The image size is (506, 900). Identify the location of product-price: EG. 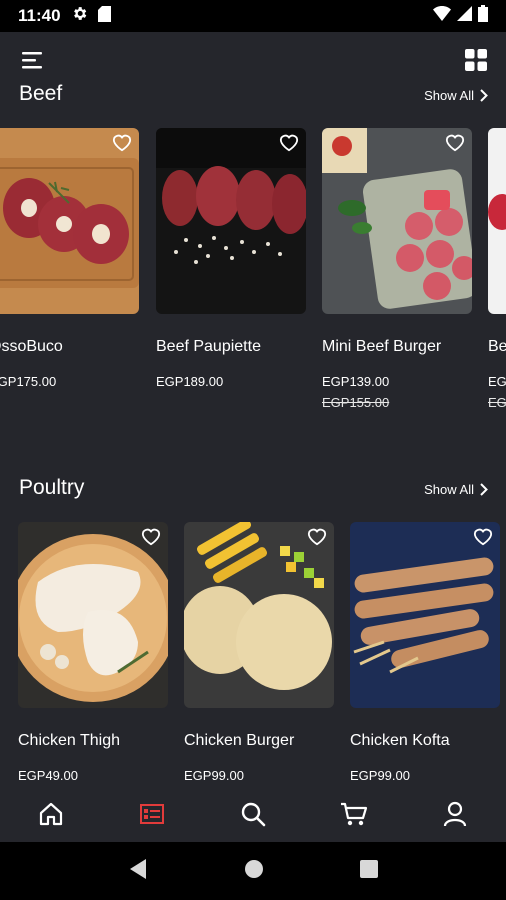
(497, 381).